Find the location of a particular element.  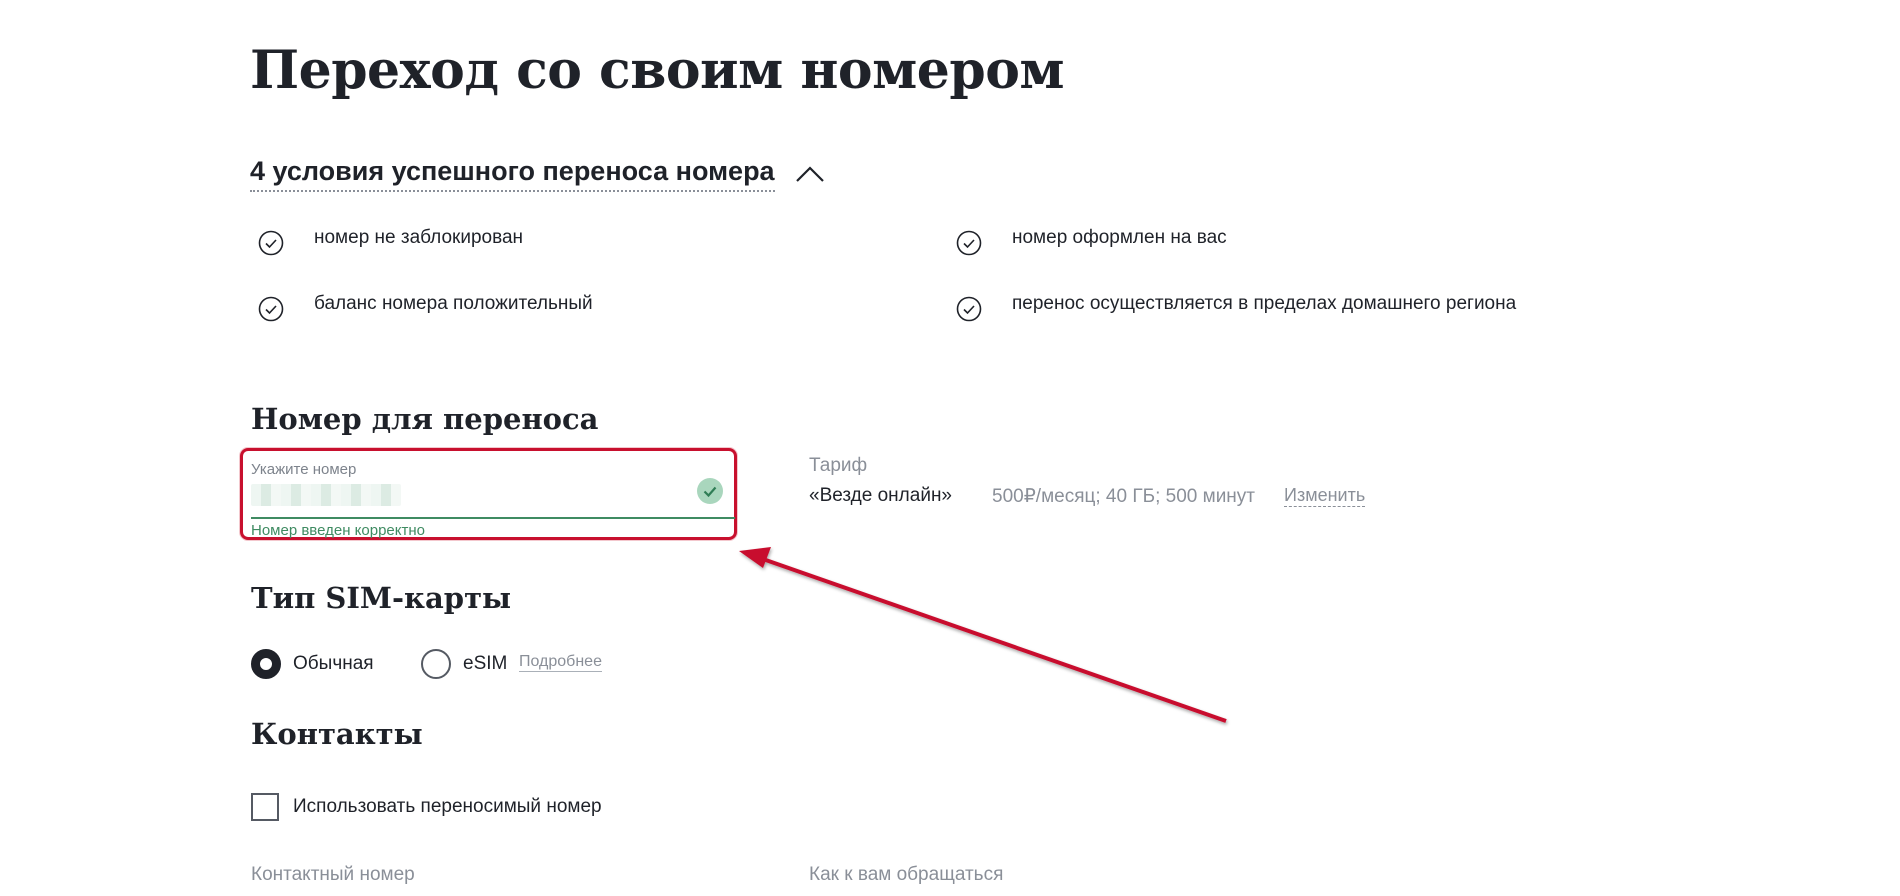

name-field-label: Как к вам обращаться is located at coordinates (906, 874).